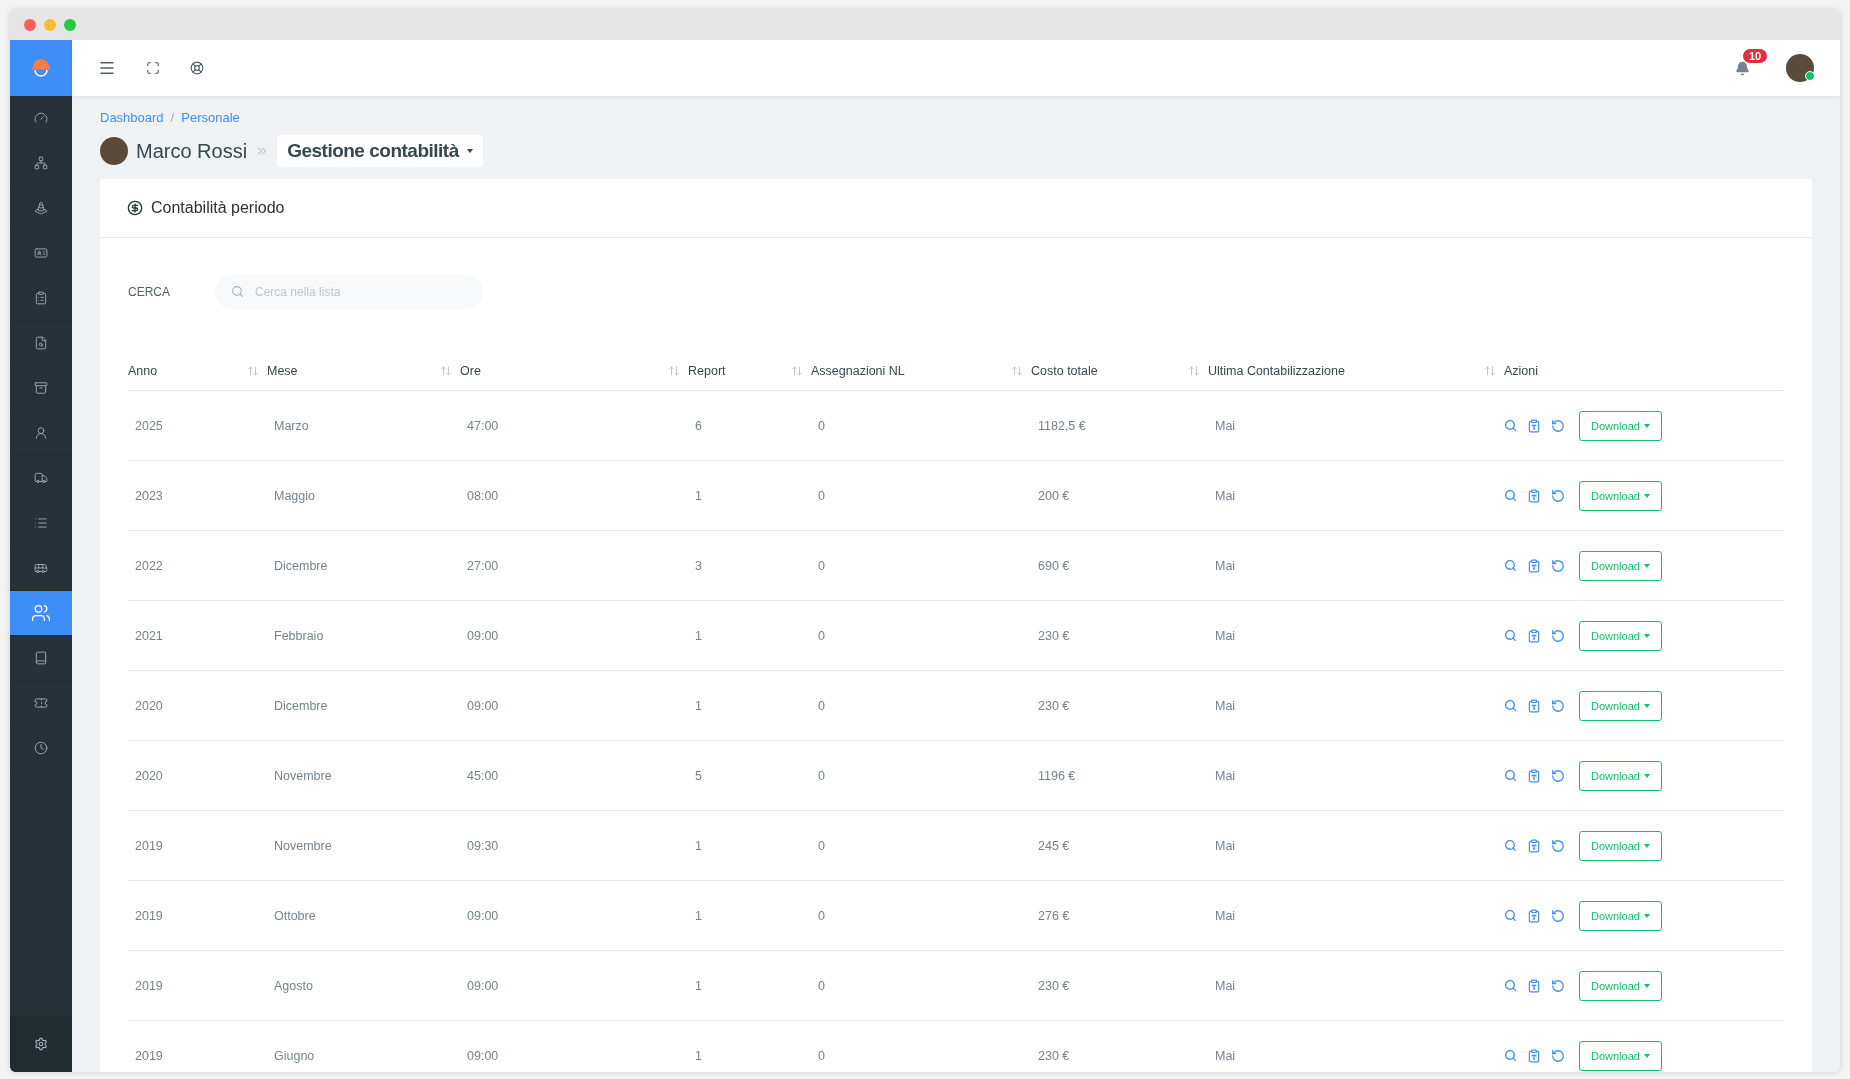 The height and width of the screenshot is (1079, 1850). What do you see at coordinates (380, 151) in the screenshot?
I see `section-dropdown: Gestione contabilità` at bounding box center [380, 151].